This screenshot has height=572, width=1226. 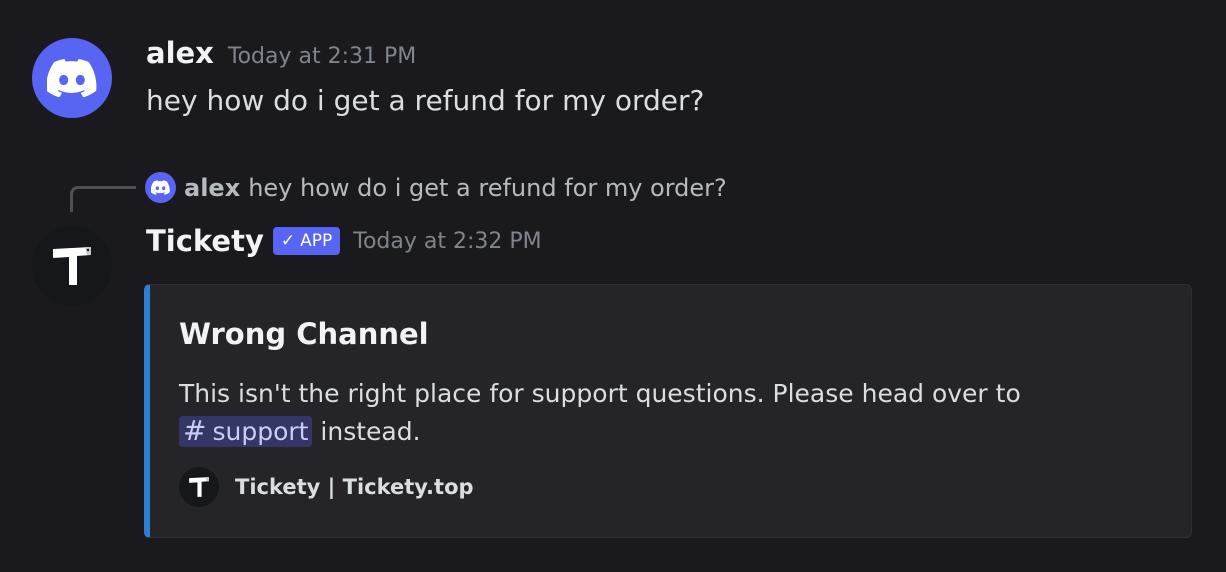 What do you see at coordinates (212, 188) in the screenshot?
I see `reply-username: alex` at bounding box center [212, 188].